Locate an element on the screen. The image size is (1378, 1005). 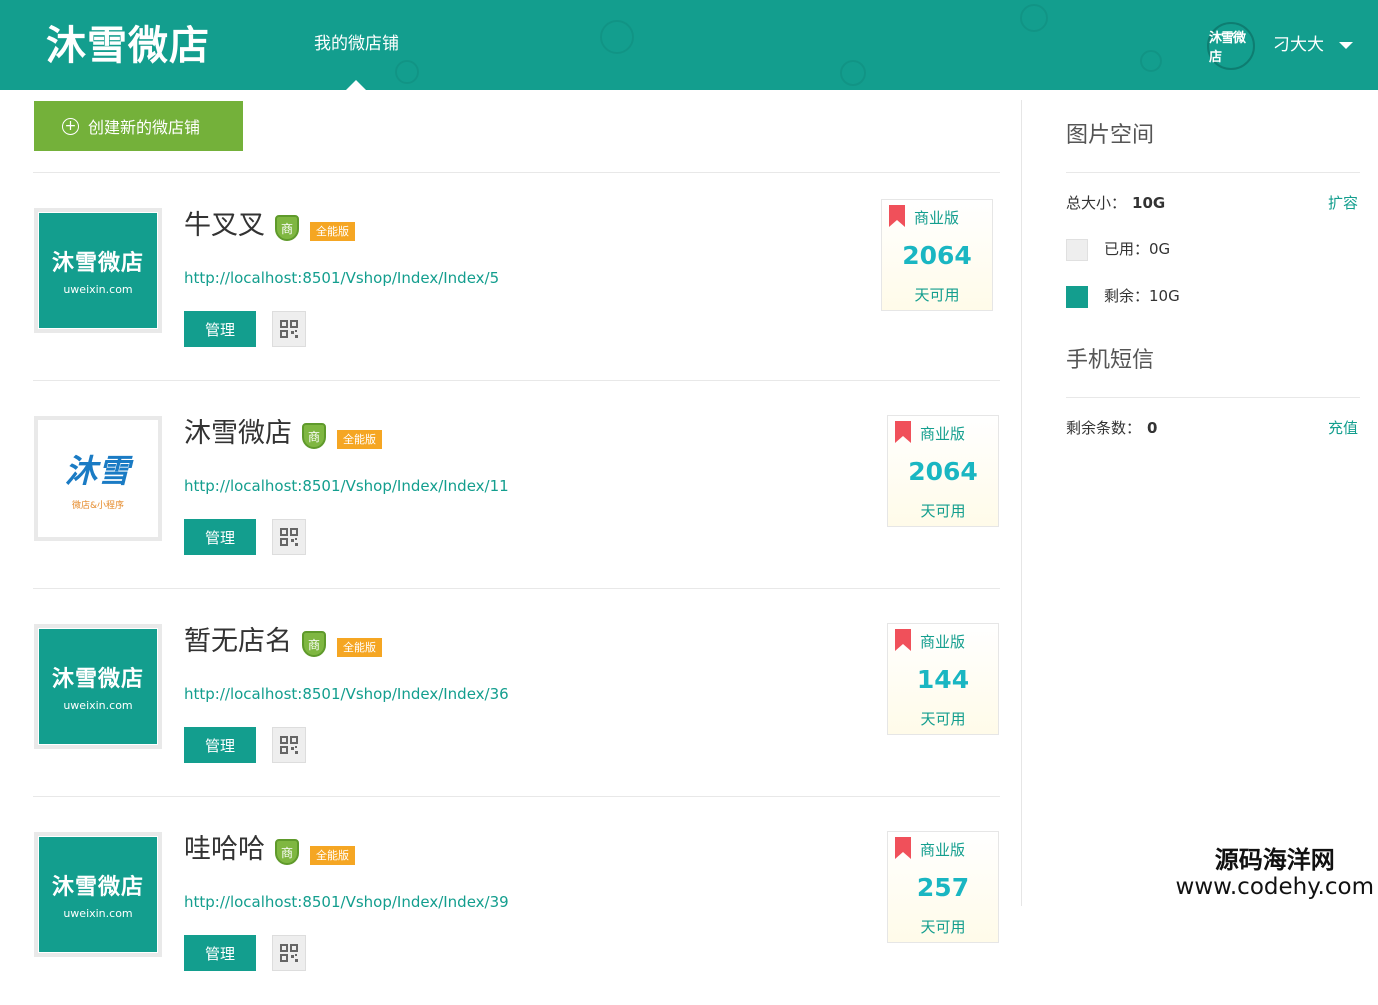
watermark-line1: 源码海洋网 is located at coordinates (1275, 860).